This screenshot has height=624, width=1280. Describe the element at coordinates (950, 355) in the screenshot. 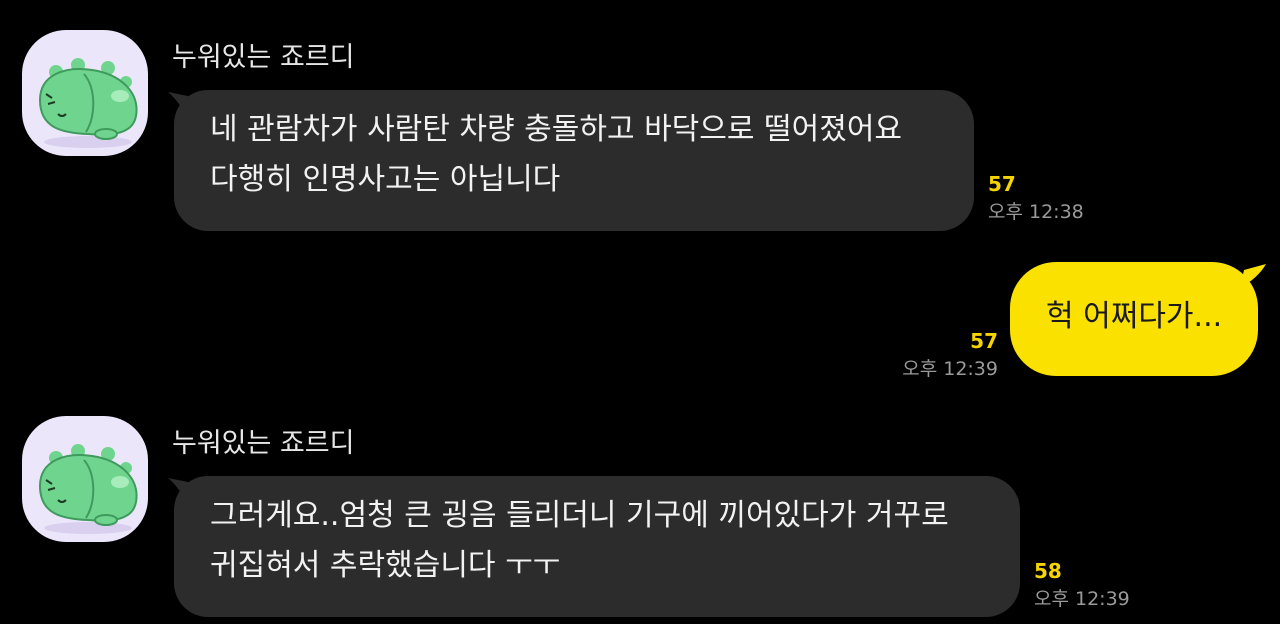

I see `message-meta: 57 오후 12:39` at that location.